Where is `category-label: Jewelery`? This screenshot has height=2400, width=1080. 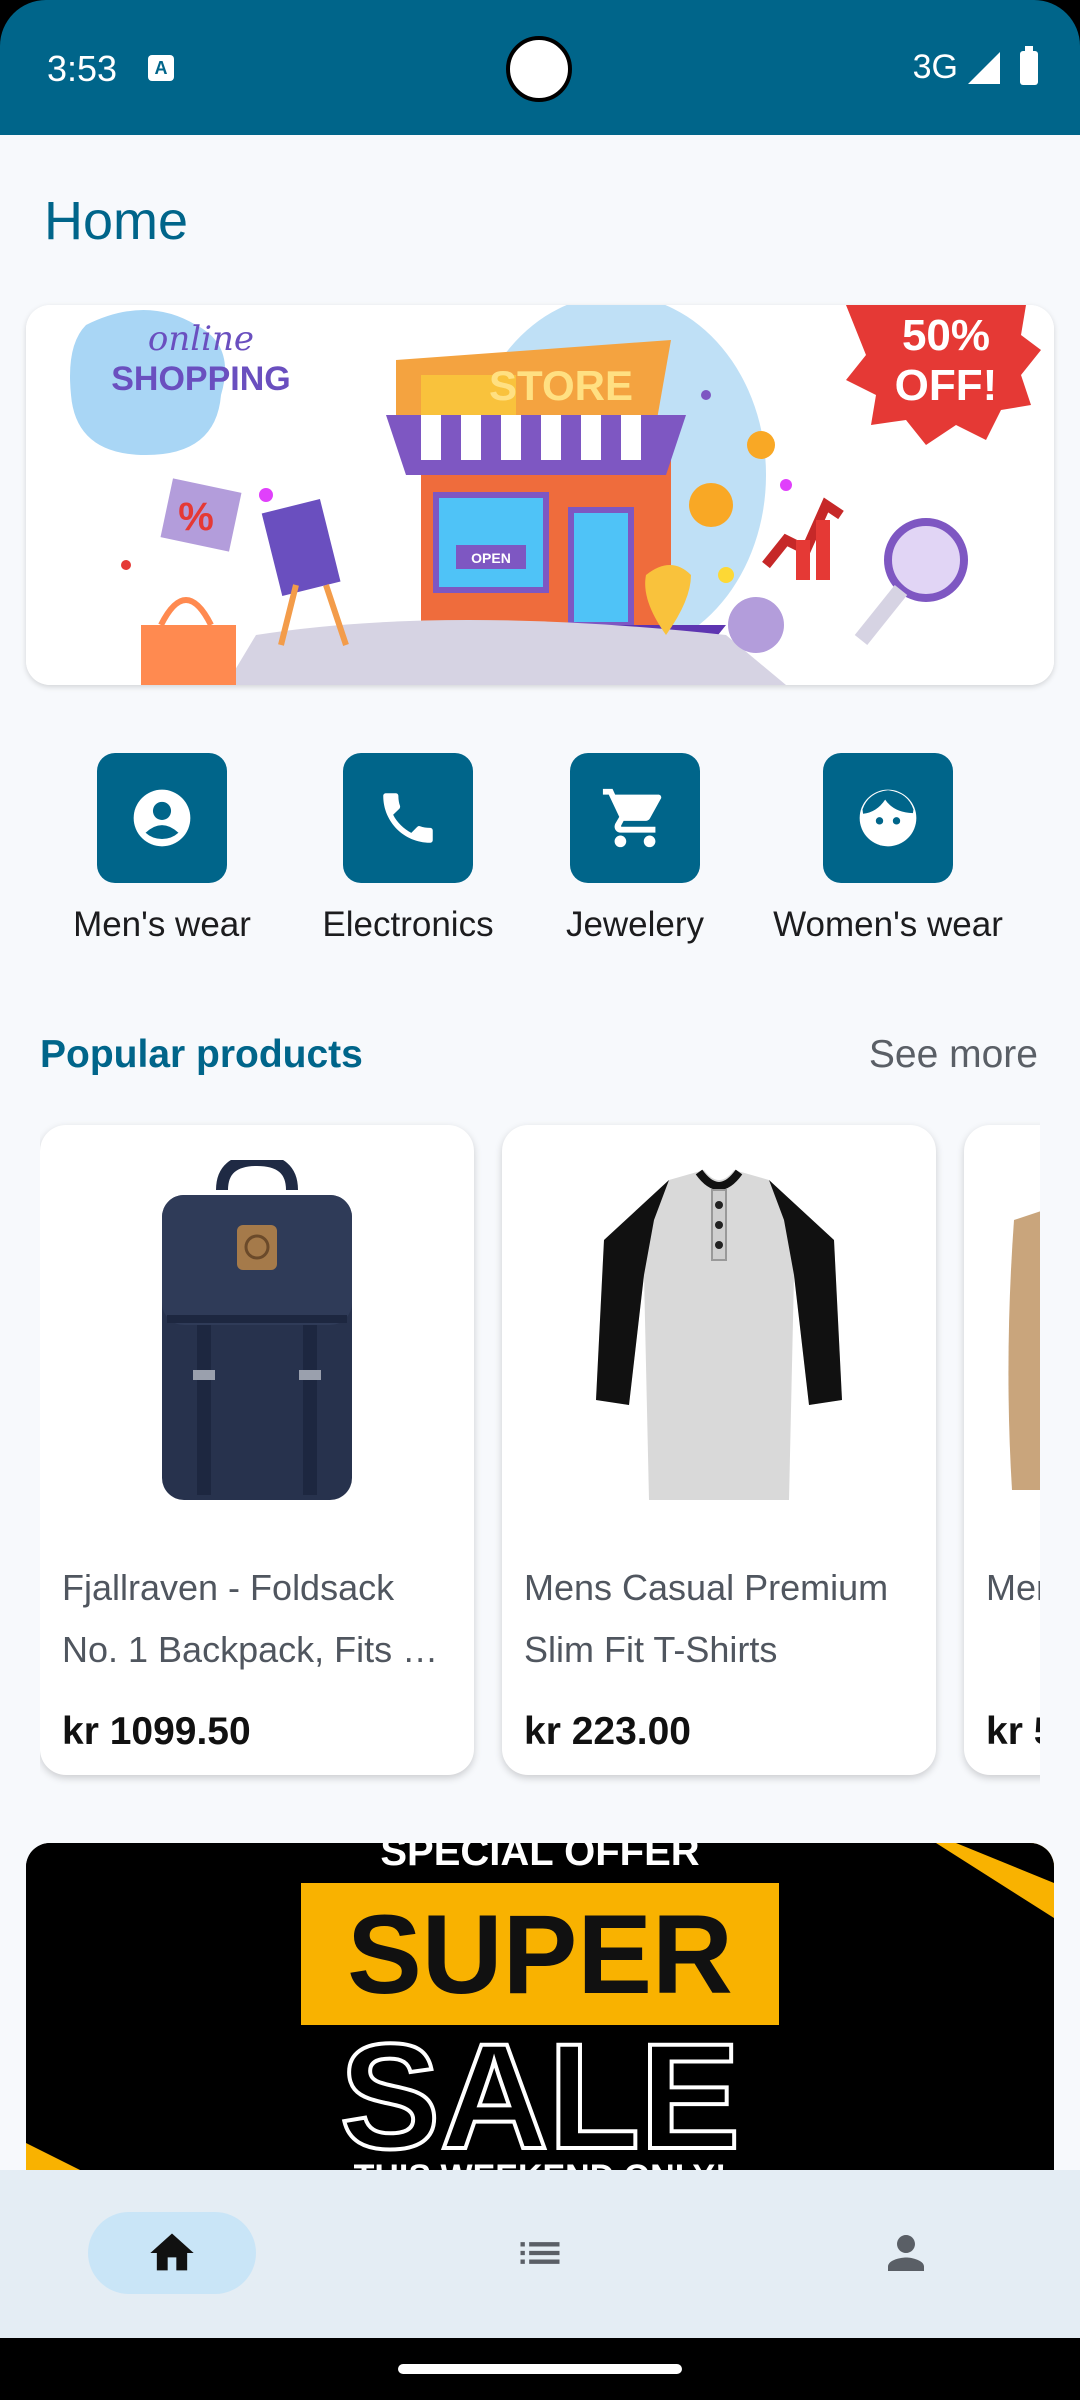 category-label: Jewelery is located at coordinates (635, 924).